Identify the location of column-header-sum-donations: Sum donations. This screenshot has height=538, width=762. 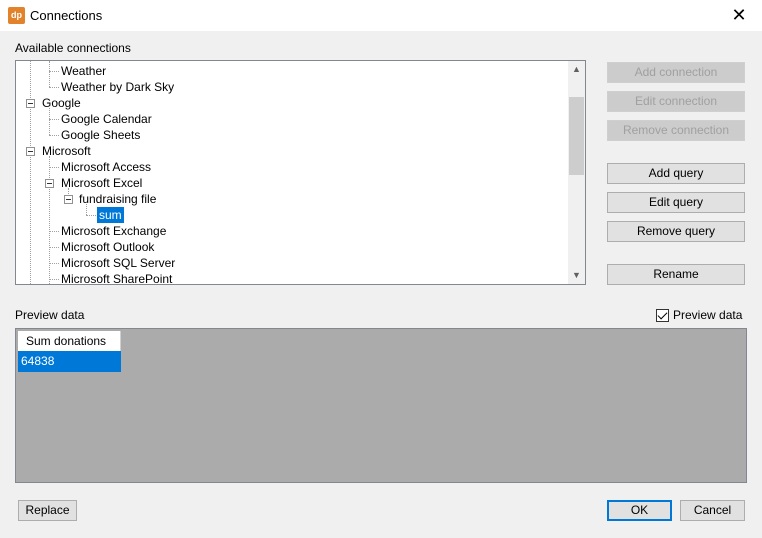
(69, 341).